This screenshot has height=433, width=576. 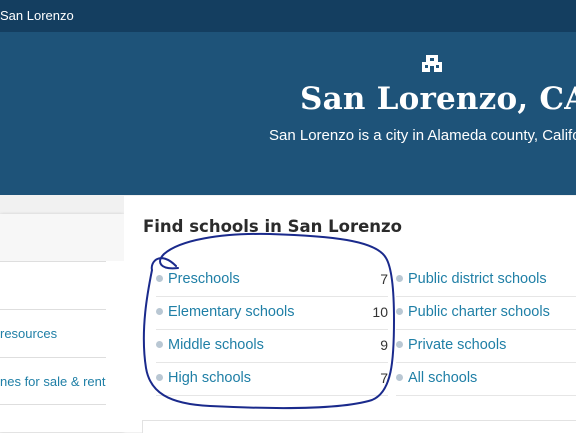 What do you see at coordinates (288, 16) in the screenshot?
I see `top-nav-bar: San Lorenzo` at bounding box center [288, 16].